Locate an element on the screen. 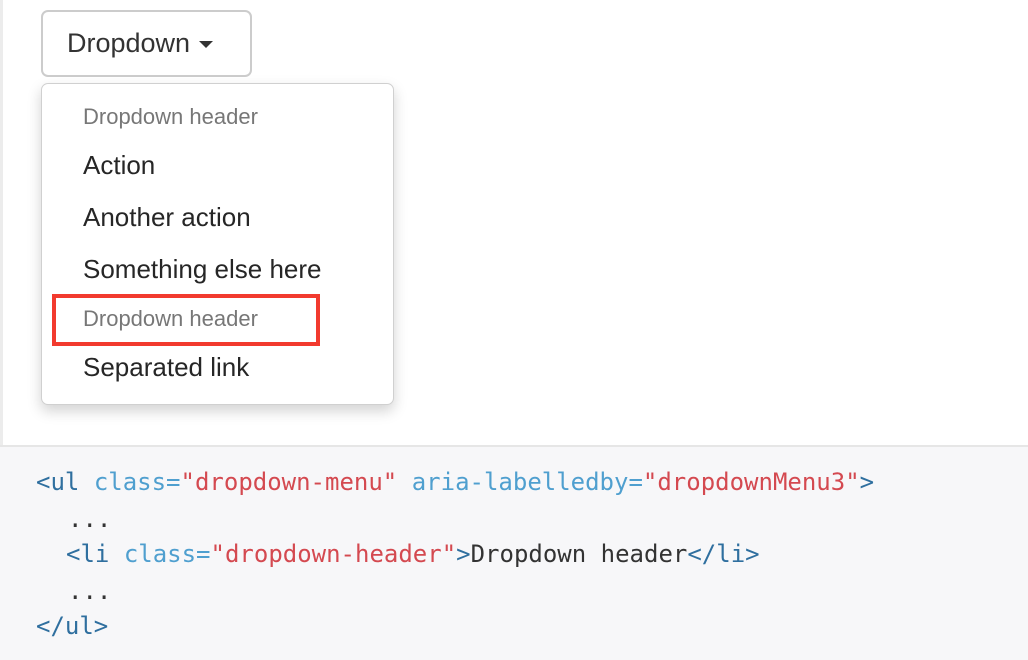  code-tag: </li> is located at coordinates (723, 554).